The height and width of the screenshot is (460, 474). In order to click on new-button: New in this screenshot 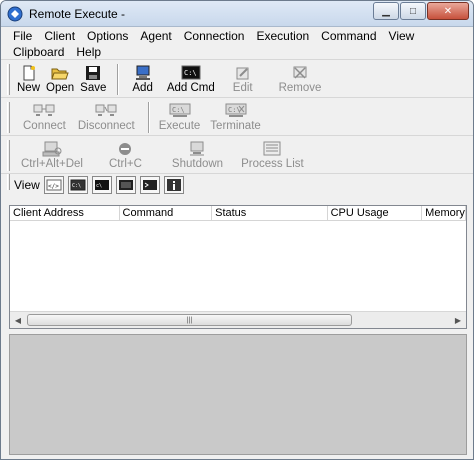, I will do `click(28, 79)`.